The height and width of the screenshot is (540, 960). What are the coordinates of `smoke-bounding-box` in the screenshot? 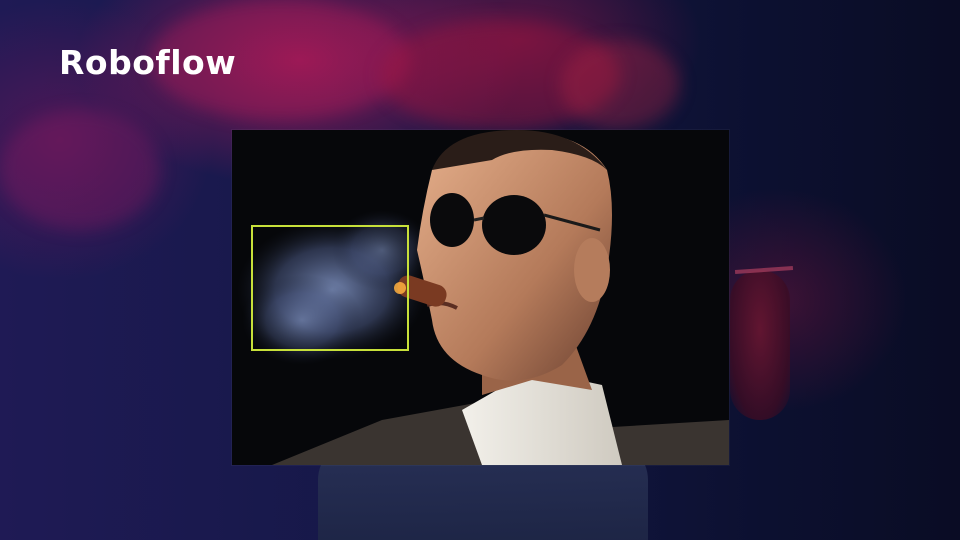 It's located at (330, 288).